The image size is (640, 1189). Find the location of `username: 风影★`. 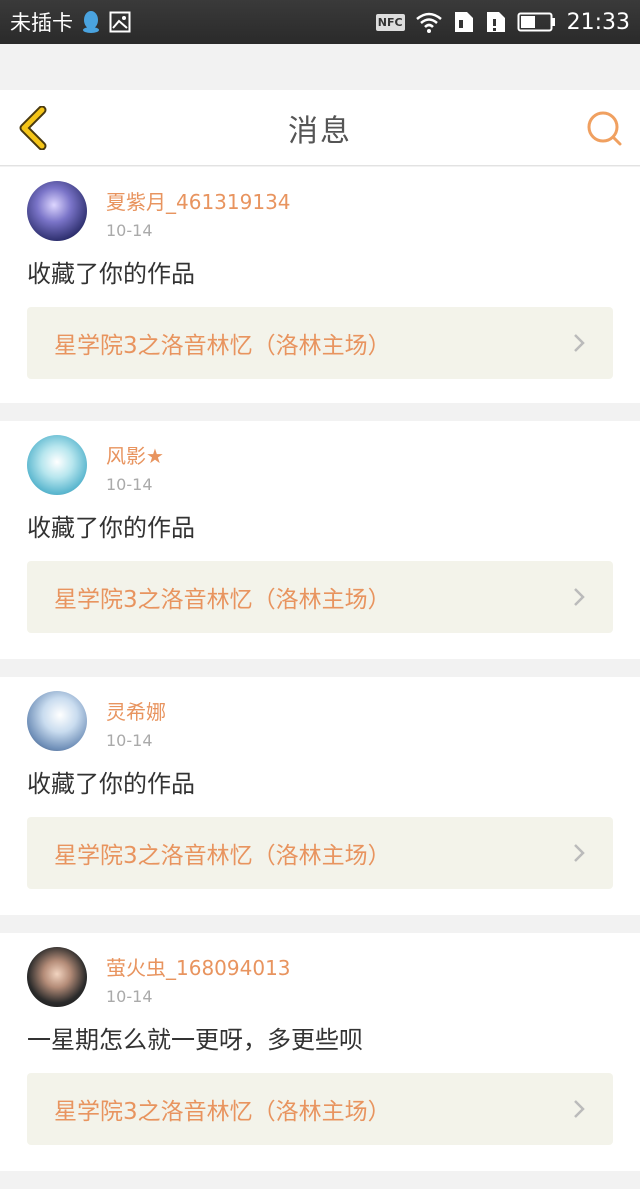

username: 风影★ is located at coordinates (135, 456).